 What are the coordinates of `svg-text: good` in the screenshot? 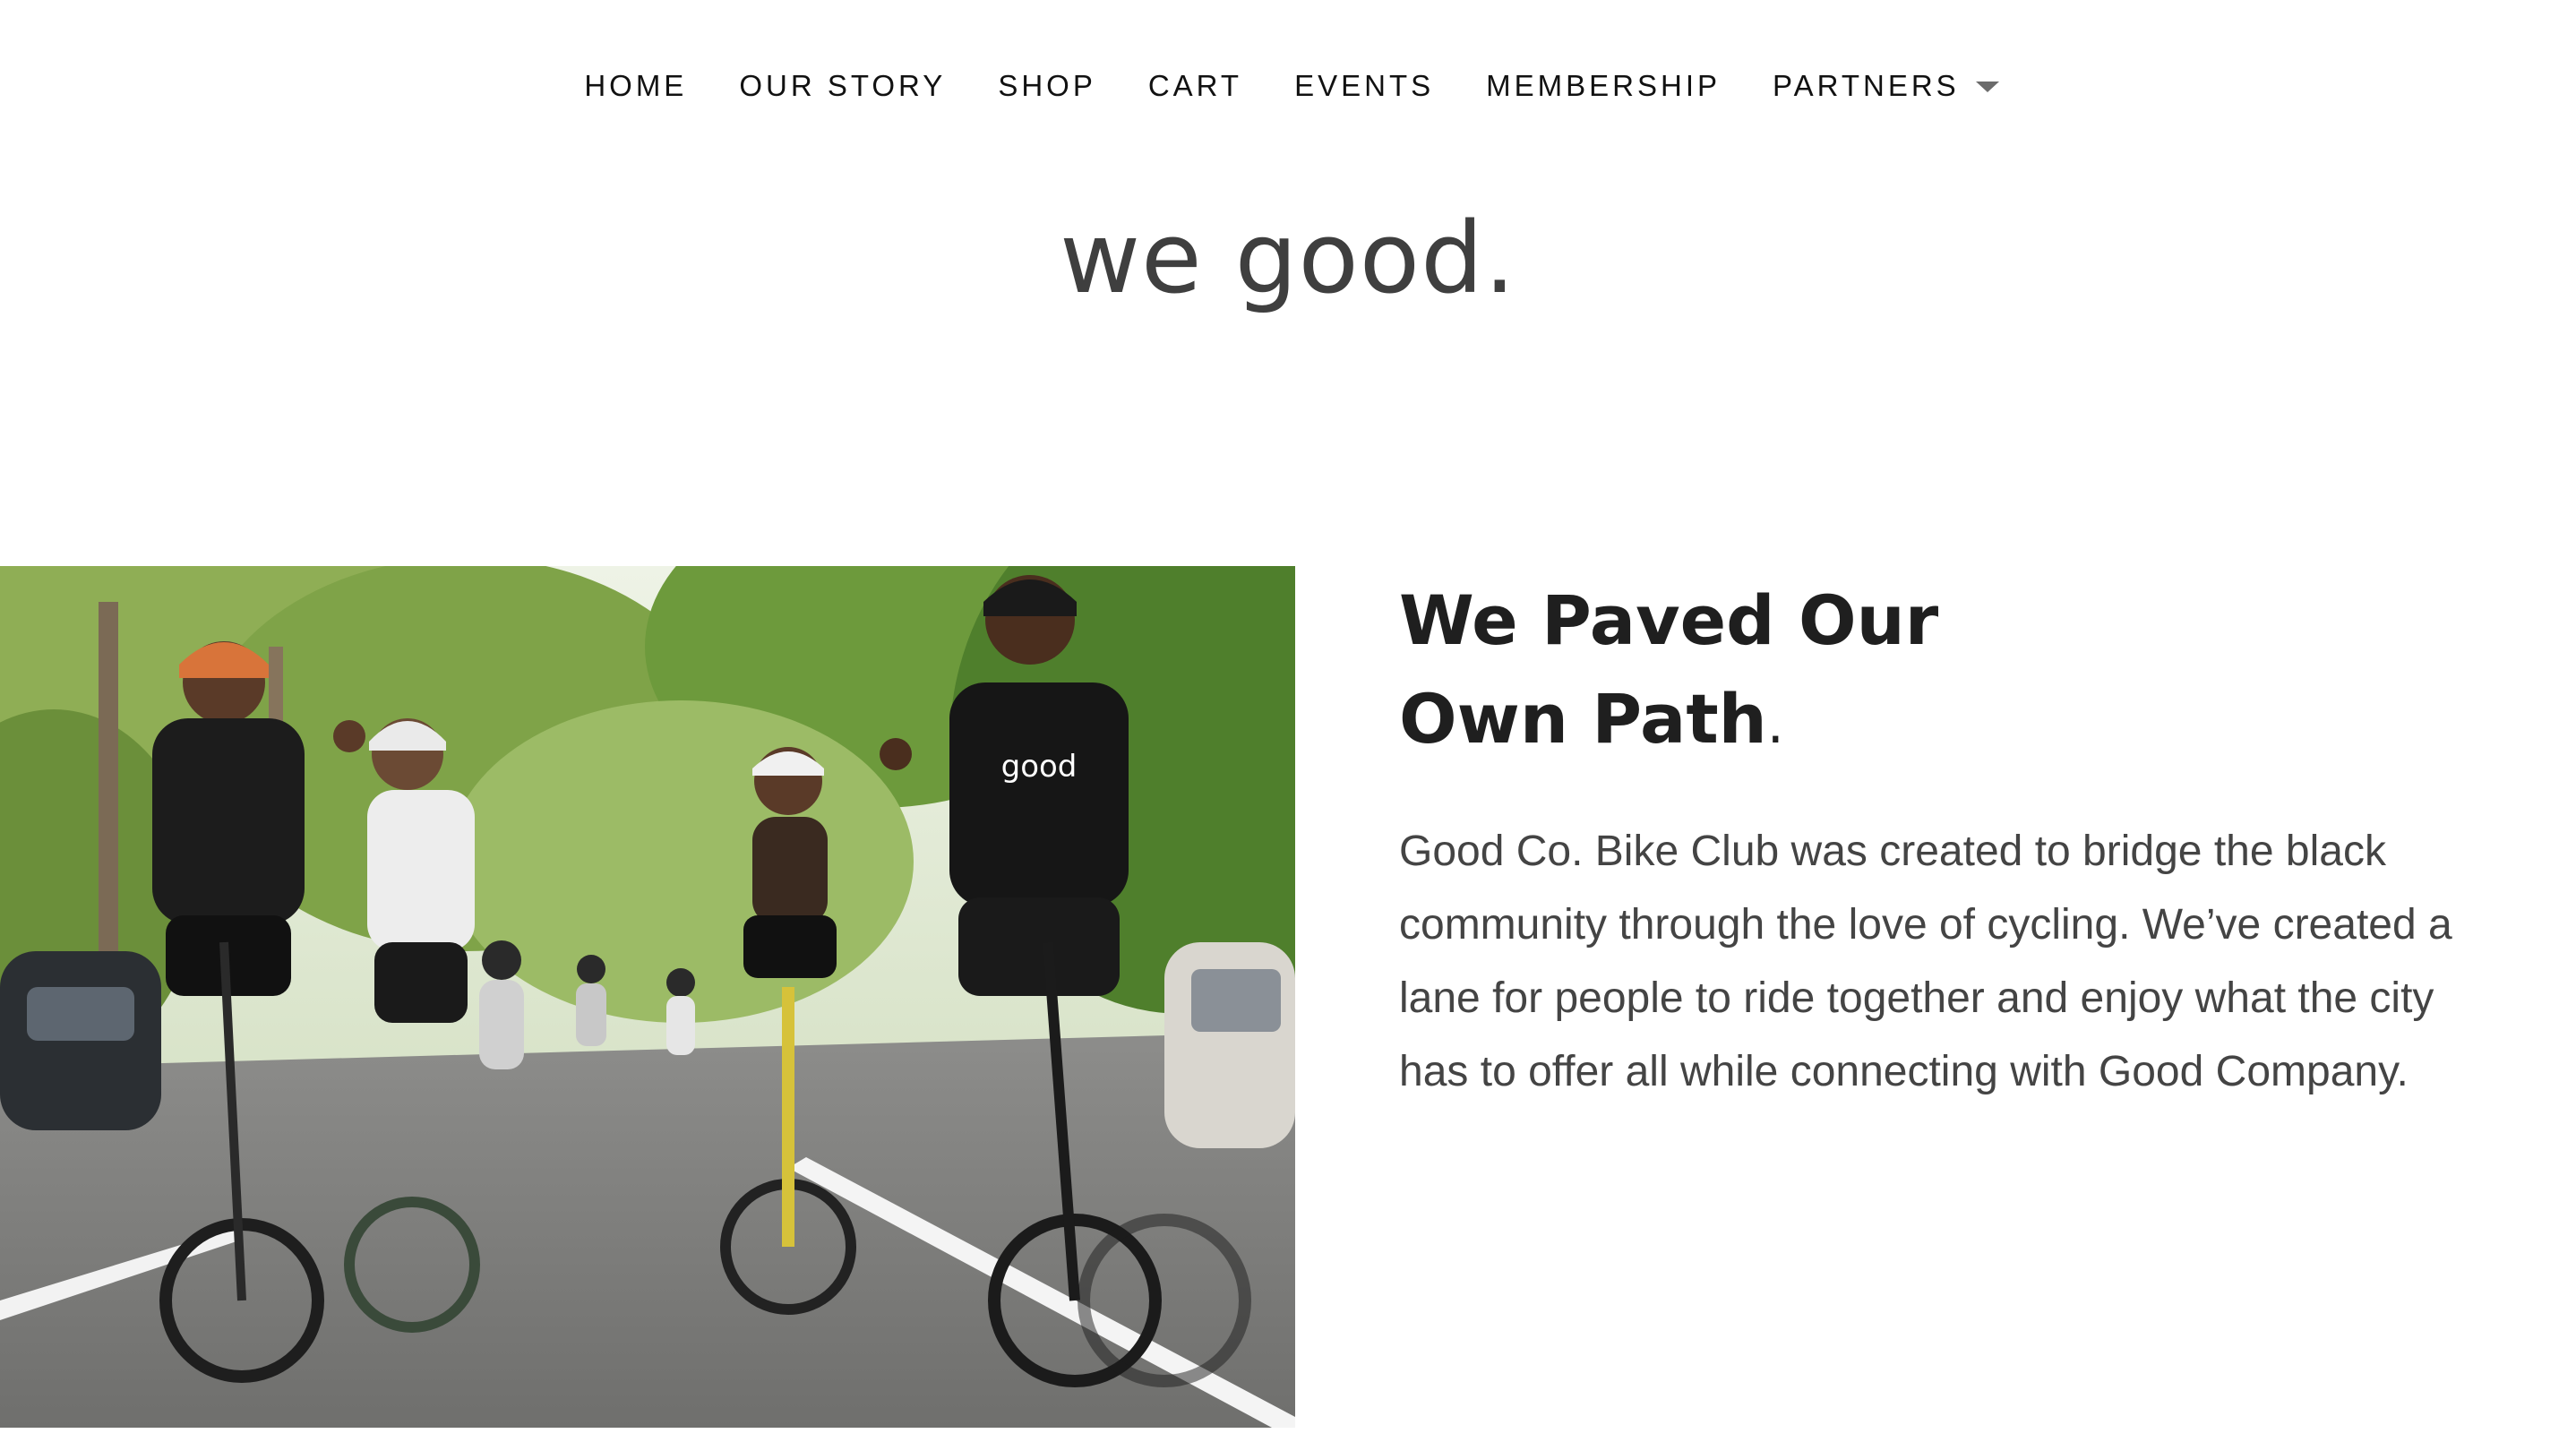 It's located at (1039, 767).